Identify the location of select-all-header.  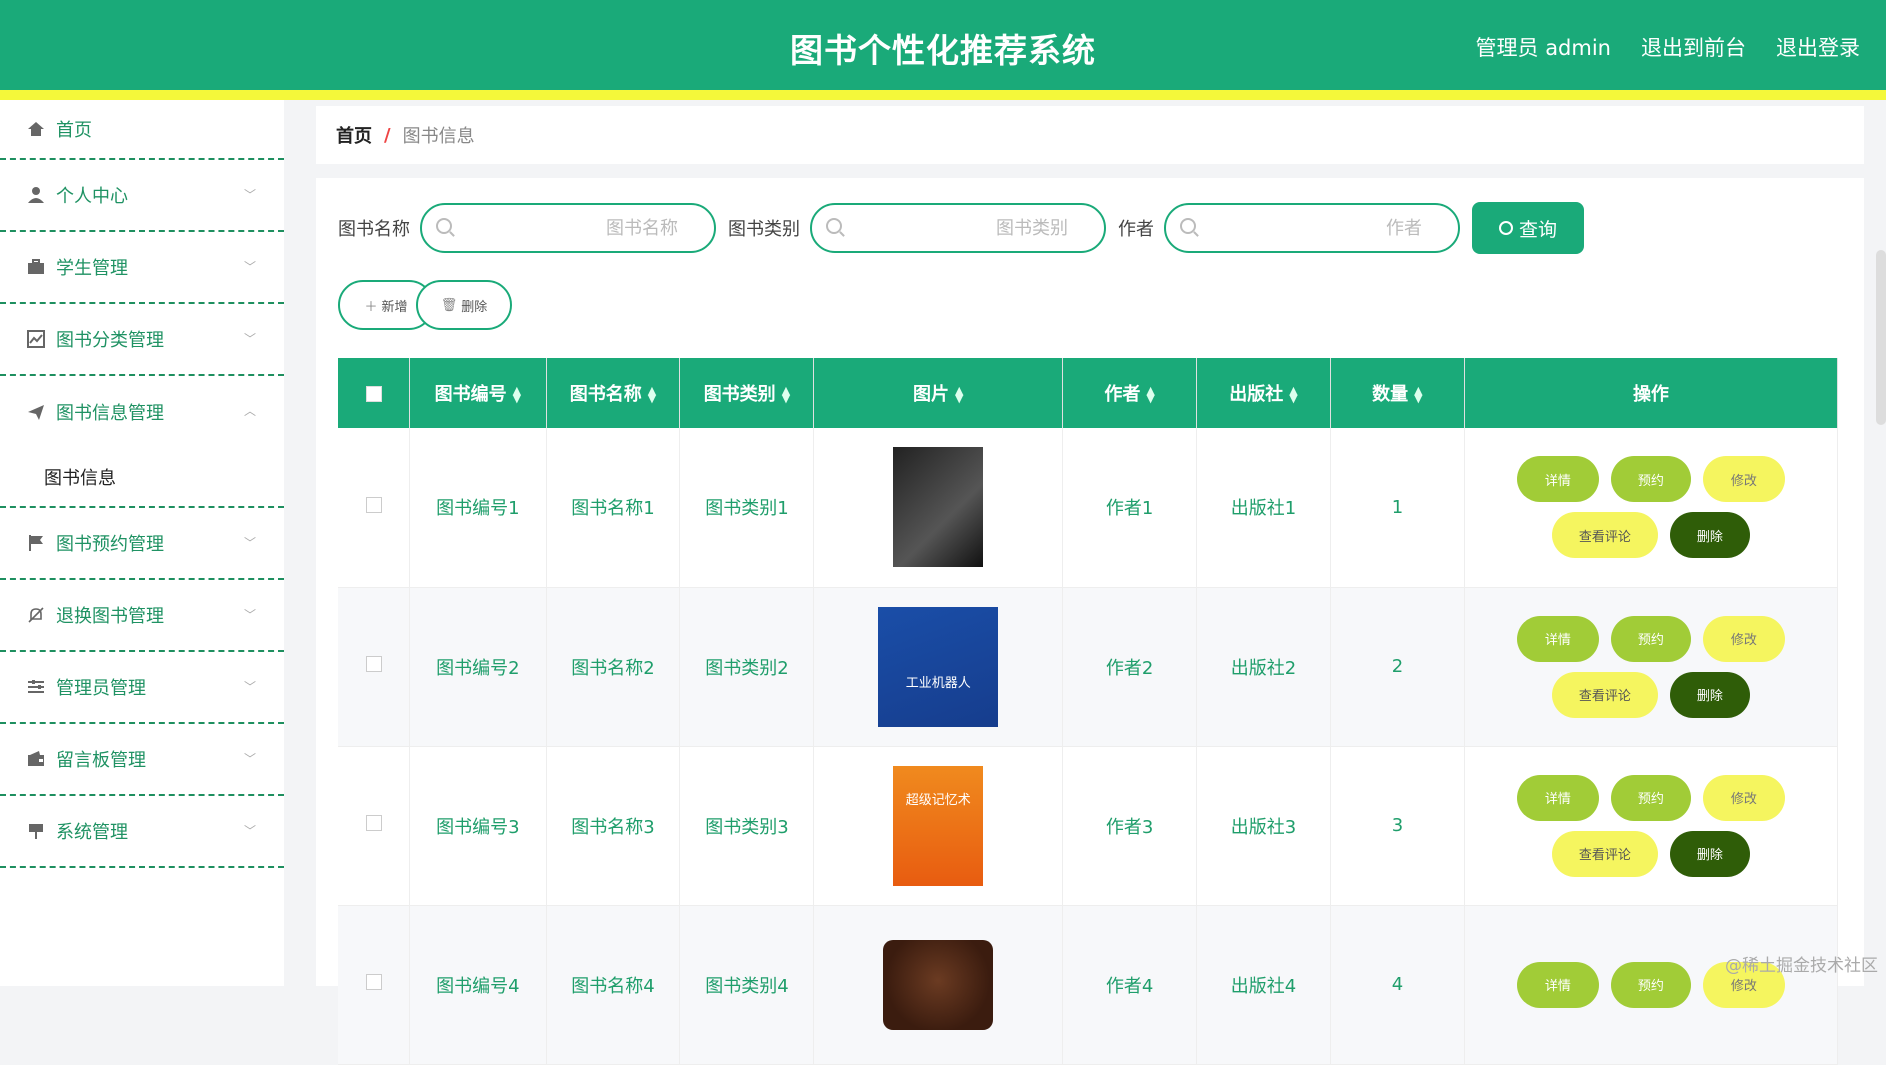
(374, 393).